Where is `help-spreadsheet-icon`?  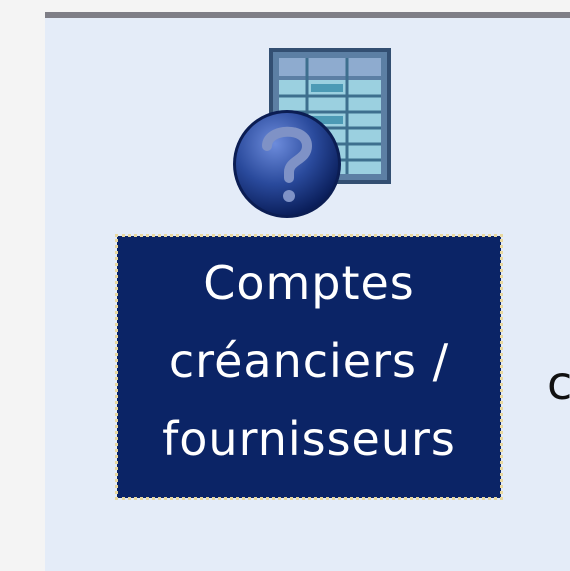 help-spreadsheet-icon is located at coordinates (314, 133).